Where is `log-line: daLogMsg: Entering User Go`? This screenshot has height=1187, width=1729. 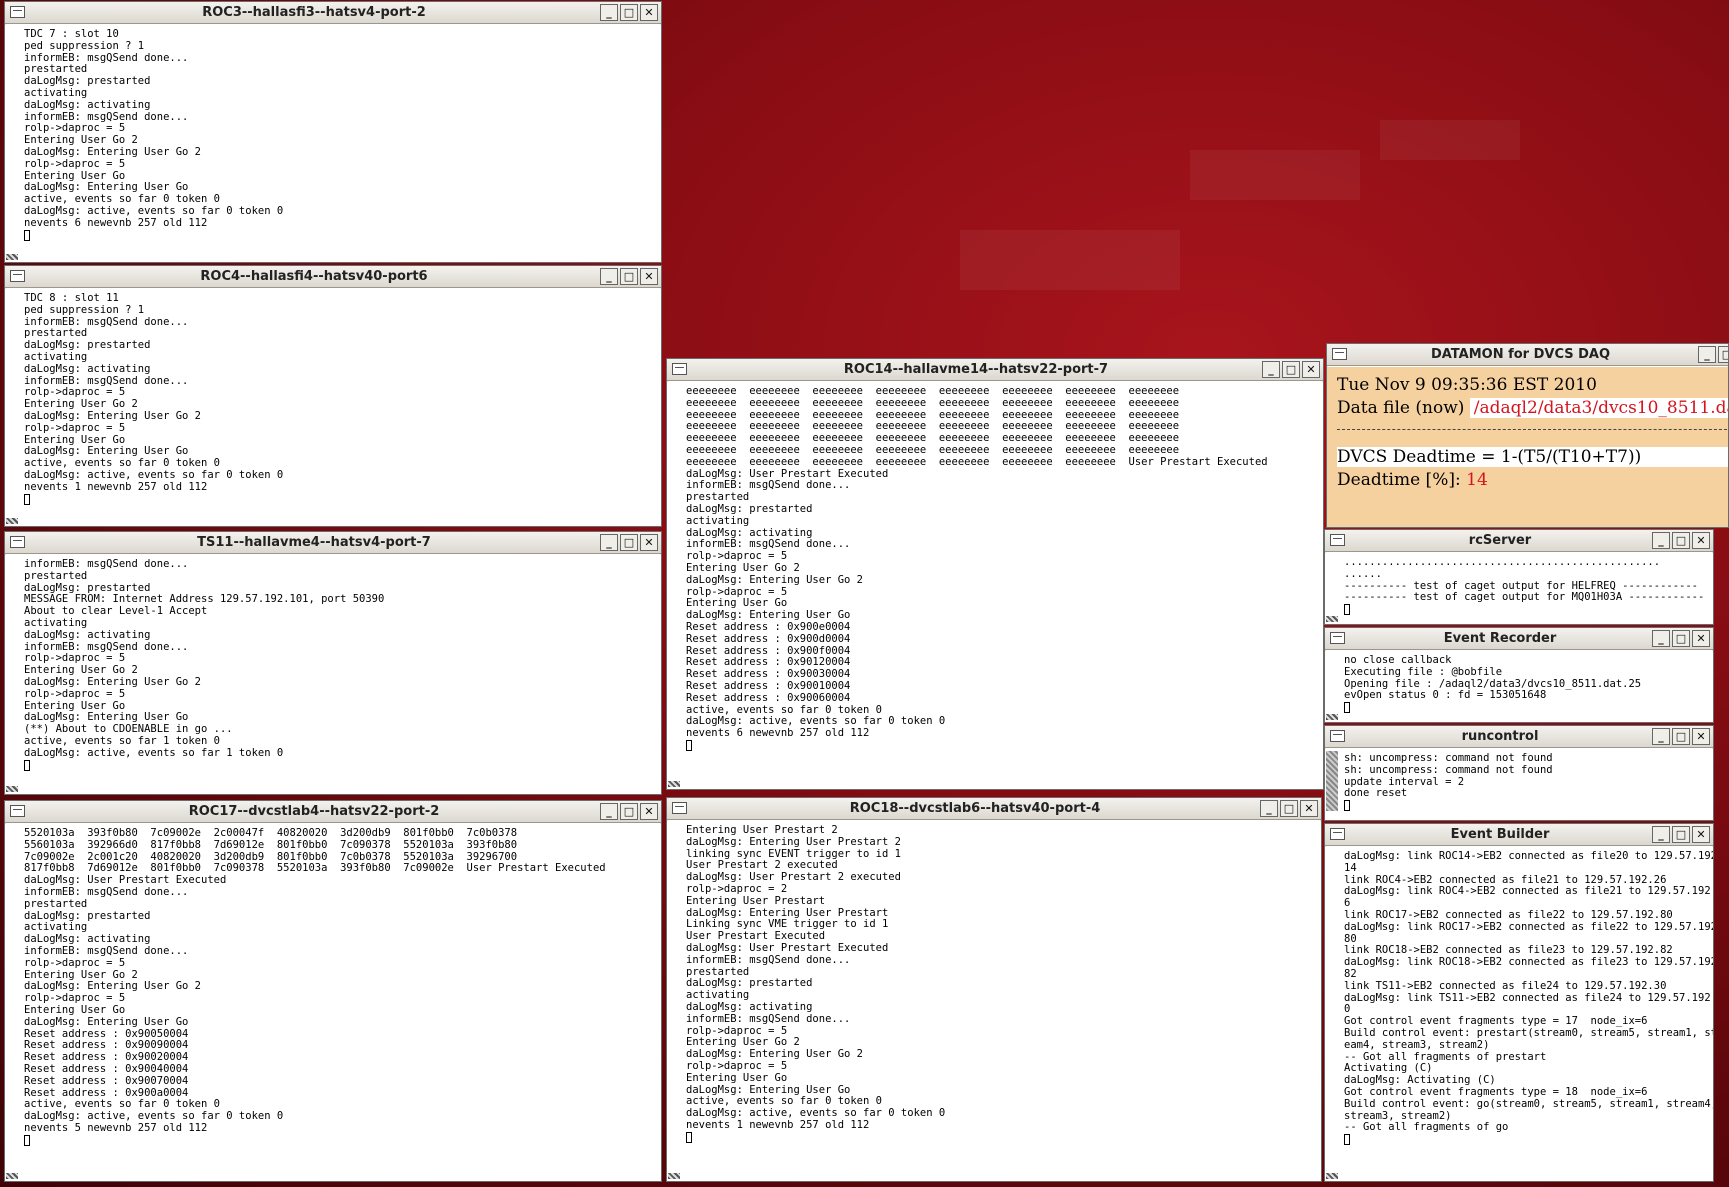
log-line: daLogMsg: Entering User Go is located at coordinates (106, 717).